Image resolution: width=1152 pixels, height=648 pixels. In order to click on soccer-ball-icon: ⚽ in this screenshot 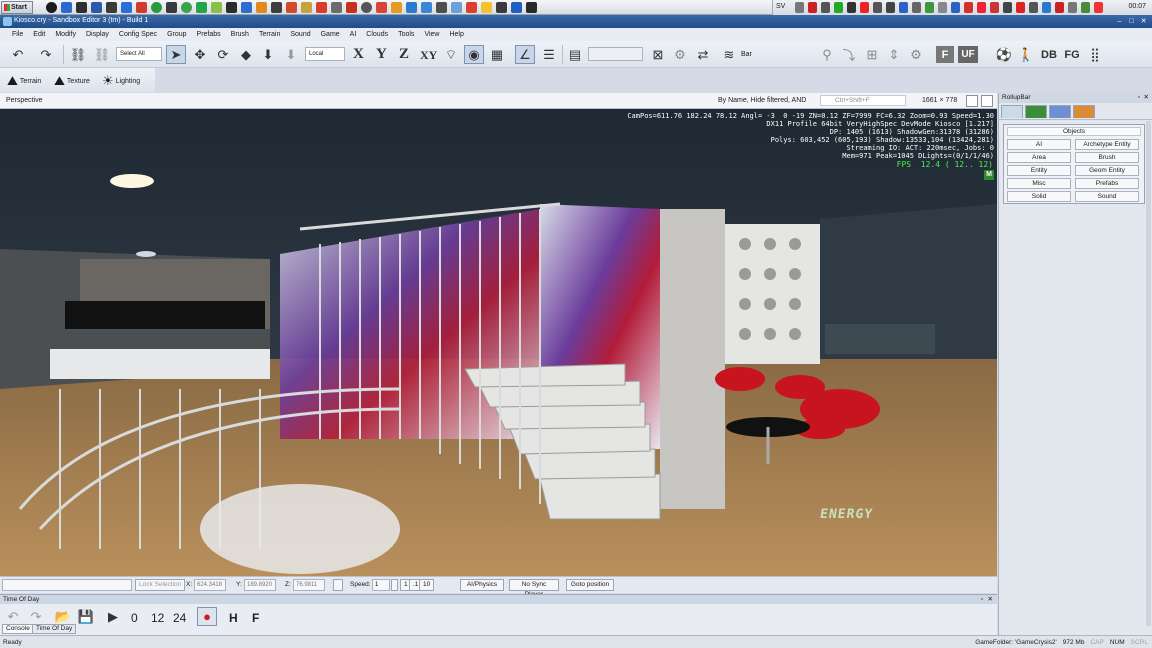, I will do `click(1004, 54)`.